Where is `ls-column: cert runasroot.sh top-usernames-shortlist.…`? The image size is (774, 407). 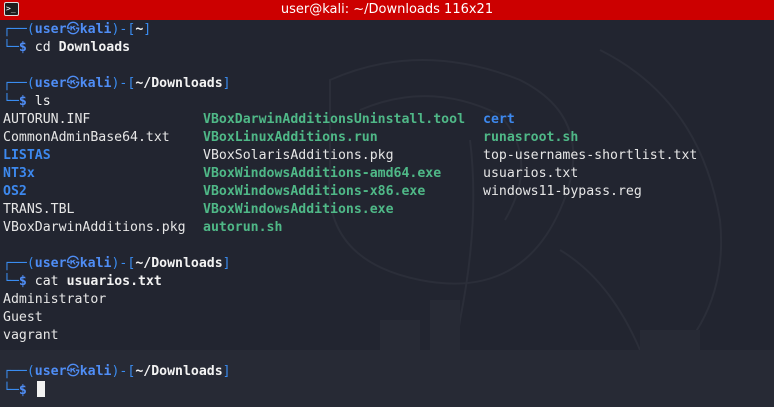 ls-column: cert runasroot.sh top-usernames-shortlist.… is located at coordinates (590, 156).